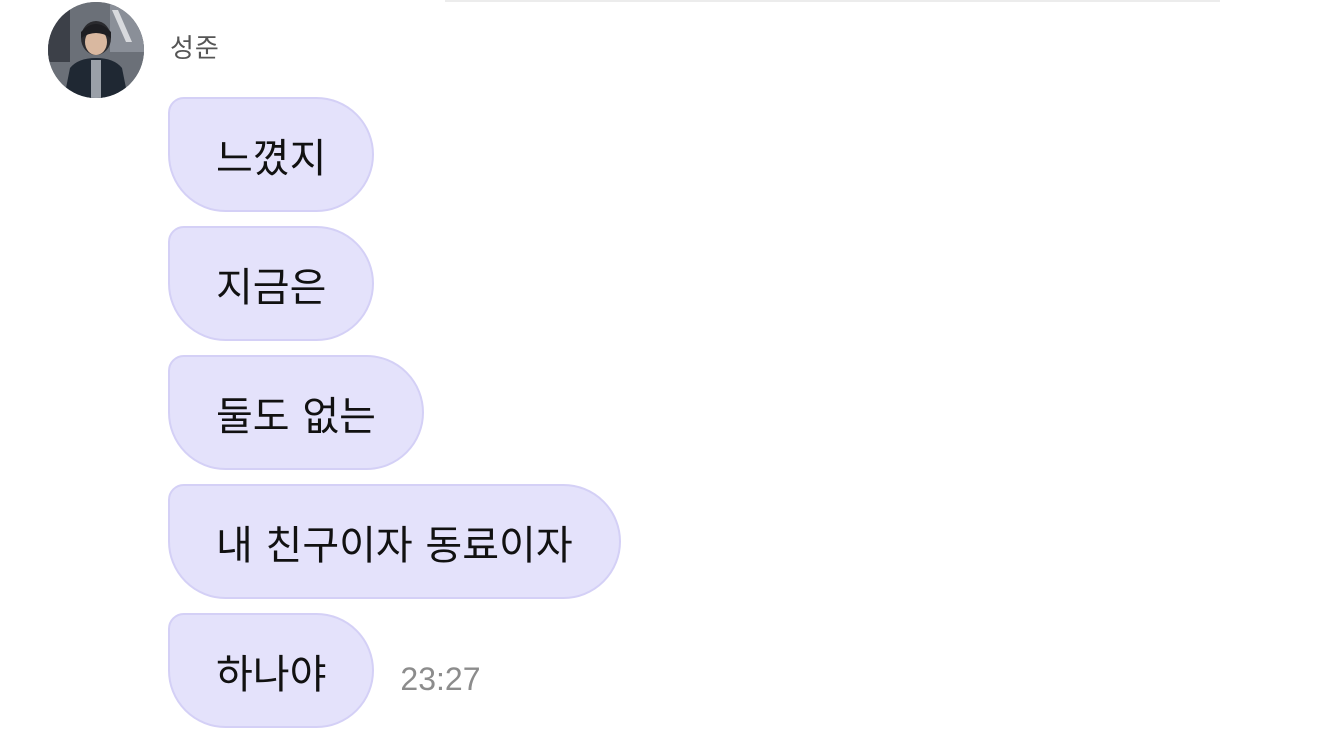 This screenshot has width=1320, height=746. Describe the element at coordinates (271, 283) in the screenshot. I see `message-bubble: 지금은` at that location.